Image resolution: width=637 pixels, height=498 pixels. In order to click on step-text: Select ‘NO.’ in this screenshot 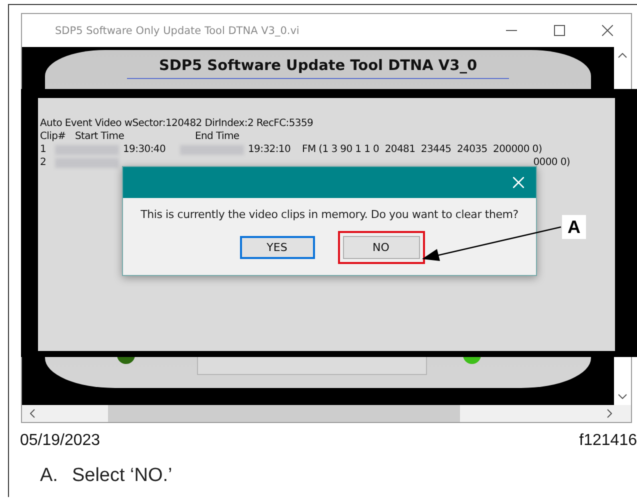, I will do `click(122, 476)`.